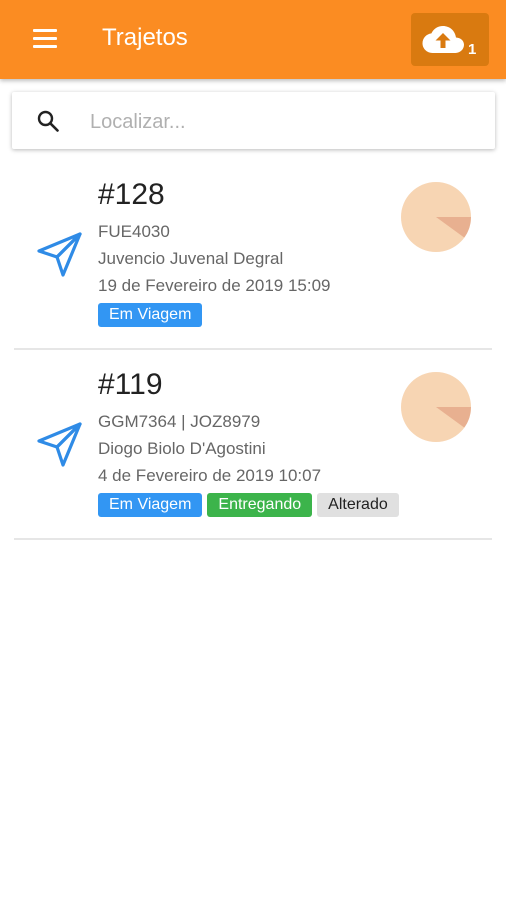 This screenshot has width=506, height=900. I want to click on trip-datetime: 4 de Fevereiro de 2019 10:07, so click(210, 475).